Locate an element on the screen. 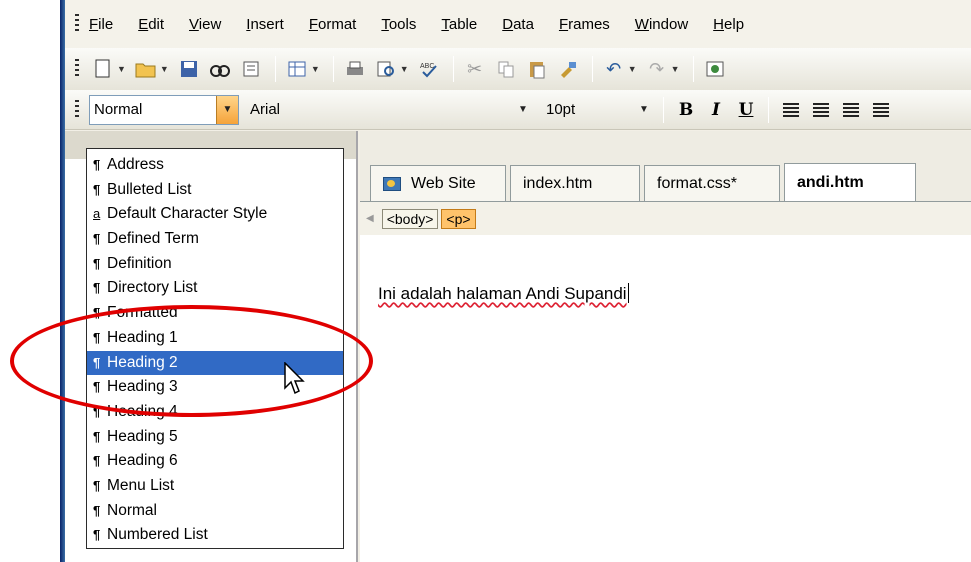 This screenshot has height=562, width=971. tab-label: format.css* is located at coordinates (697, 183).